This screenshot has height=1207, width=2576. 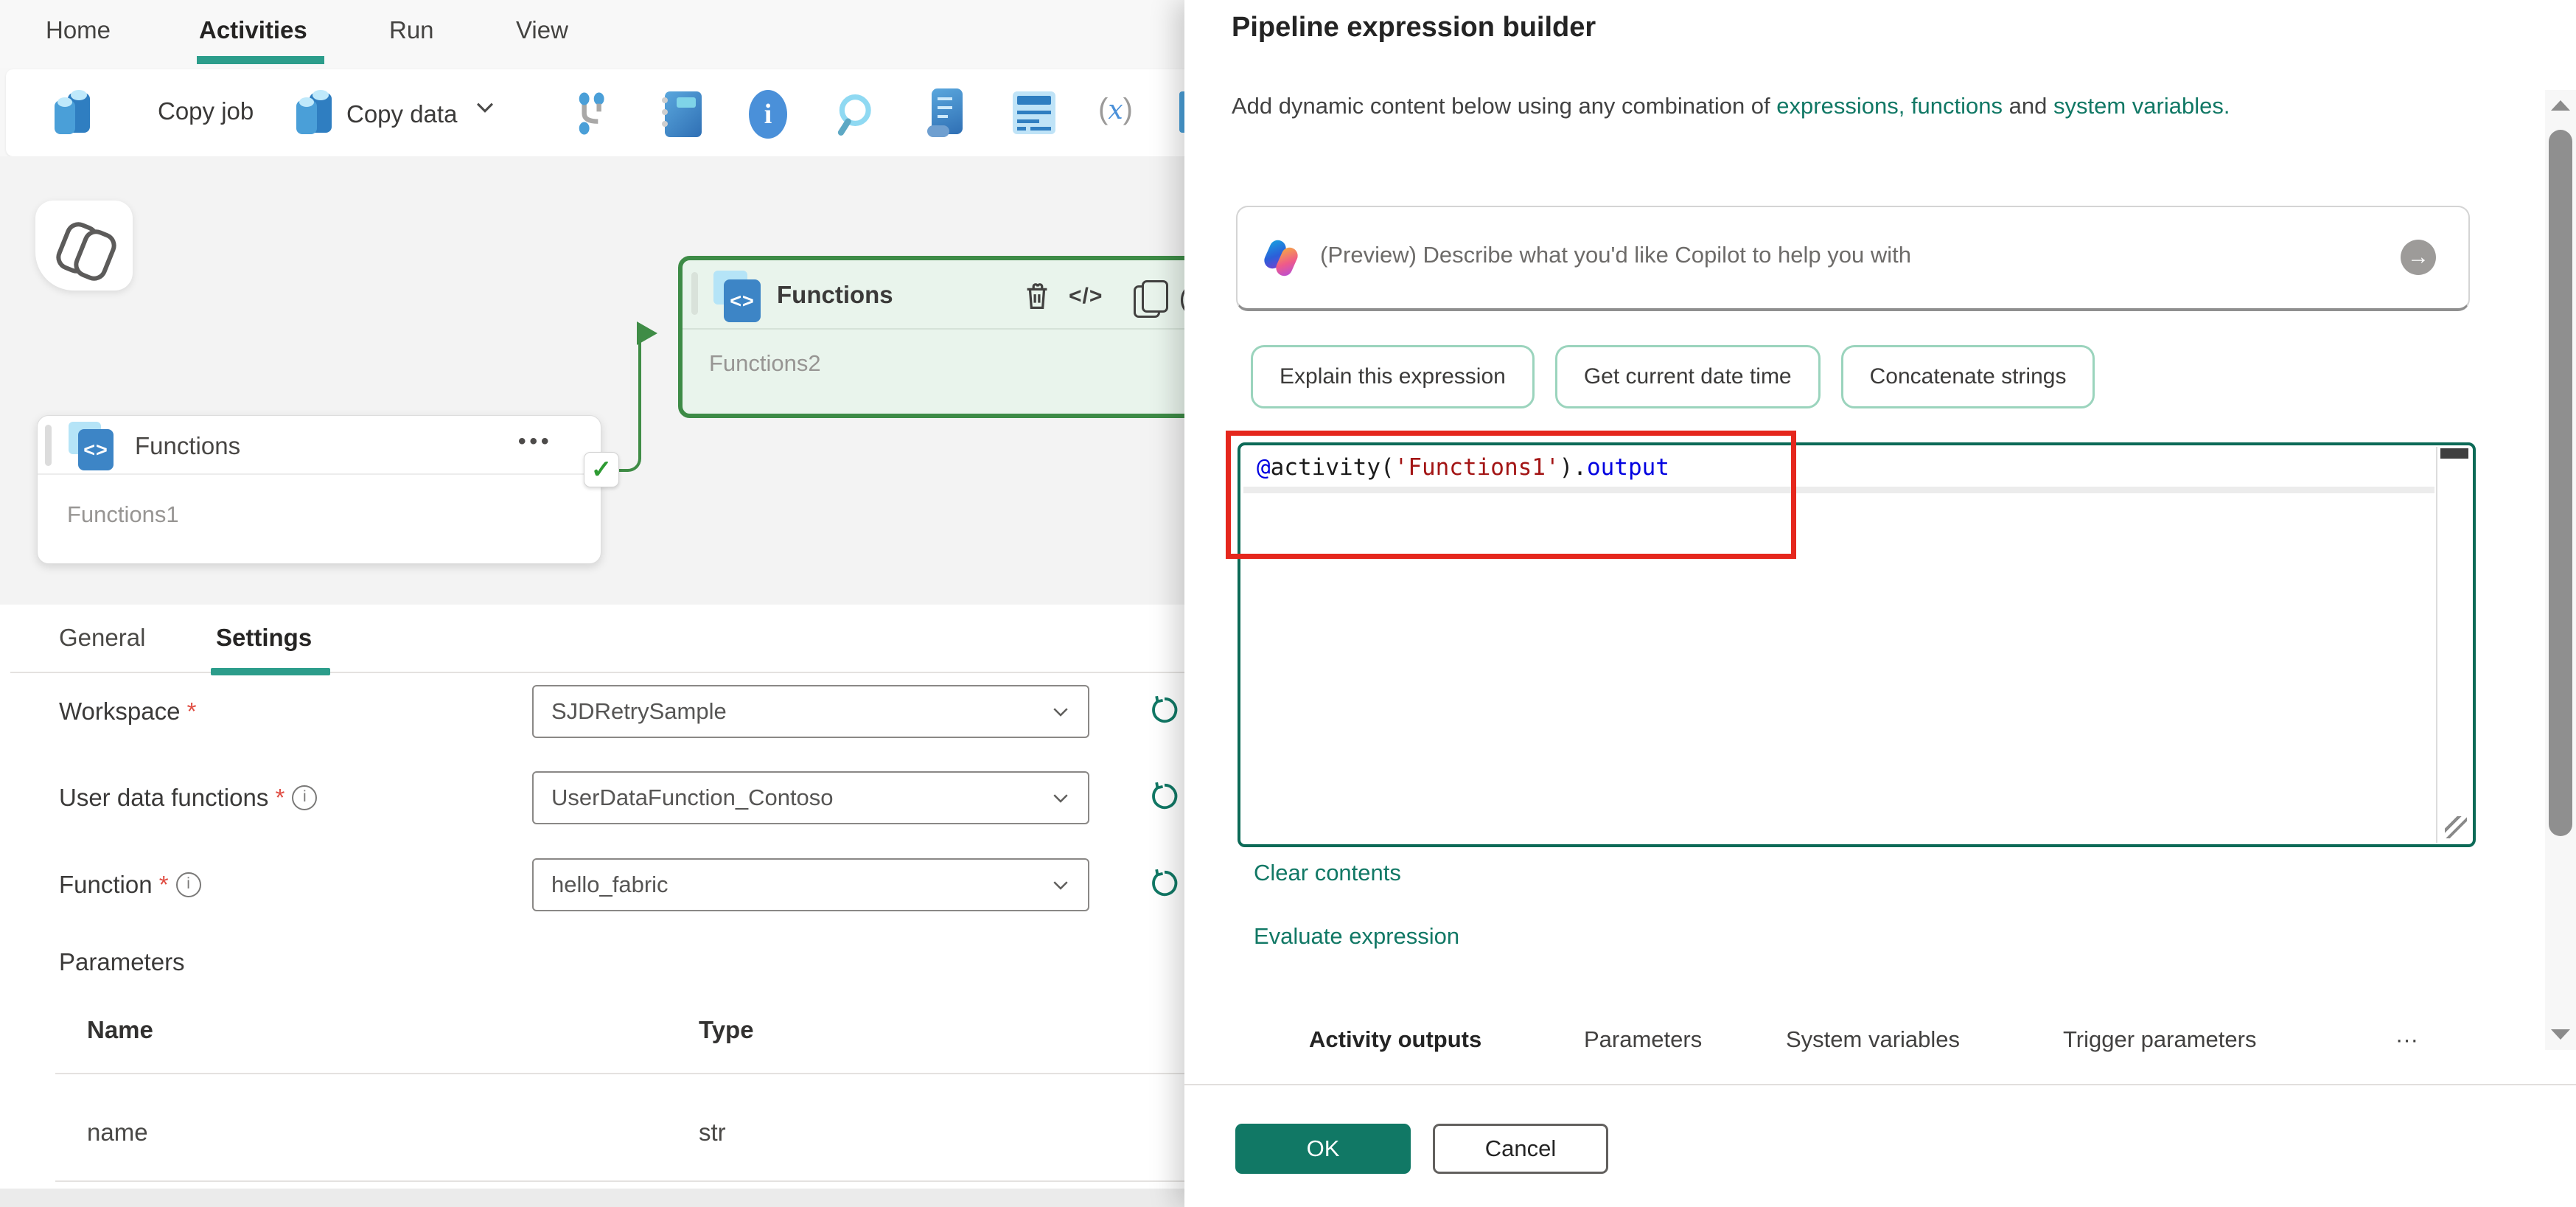 I want to click on suggestion-concatenate-strings: Concatenate strings, so click(x=1967, y=377).